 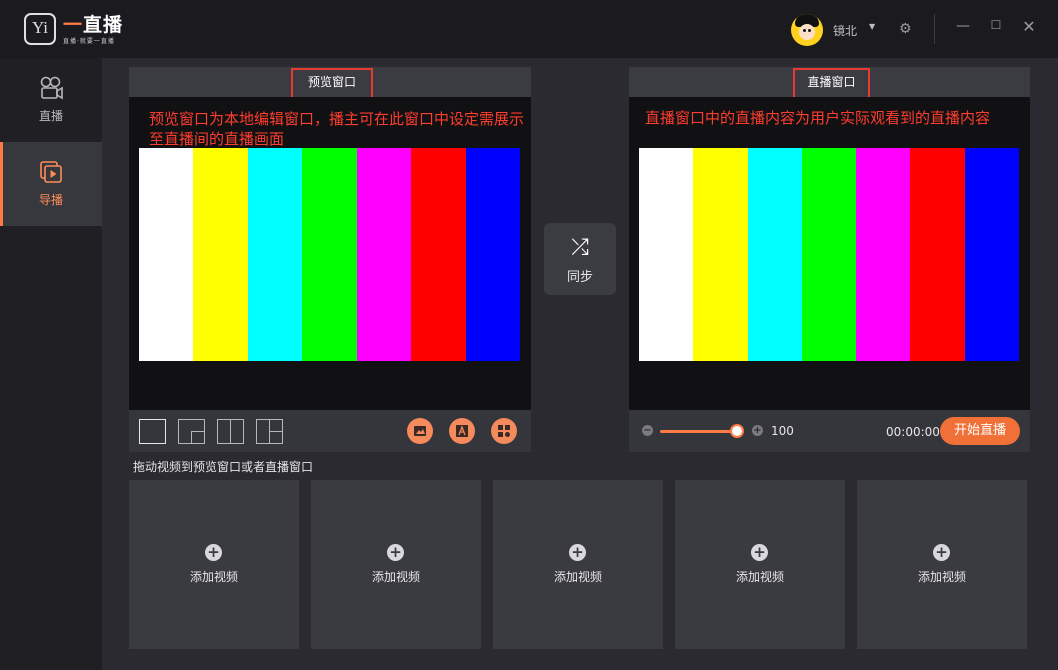 What do you see at coordinates (818, 118) in the screenshot?
I see `live-annotation: 直播窗口中的直播内容为用户实际观看到的直播内容` at bounding box center [818, 118].